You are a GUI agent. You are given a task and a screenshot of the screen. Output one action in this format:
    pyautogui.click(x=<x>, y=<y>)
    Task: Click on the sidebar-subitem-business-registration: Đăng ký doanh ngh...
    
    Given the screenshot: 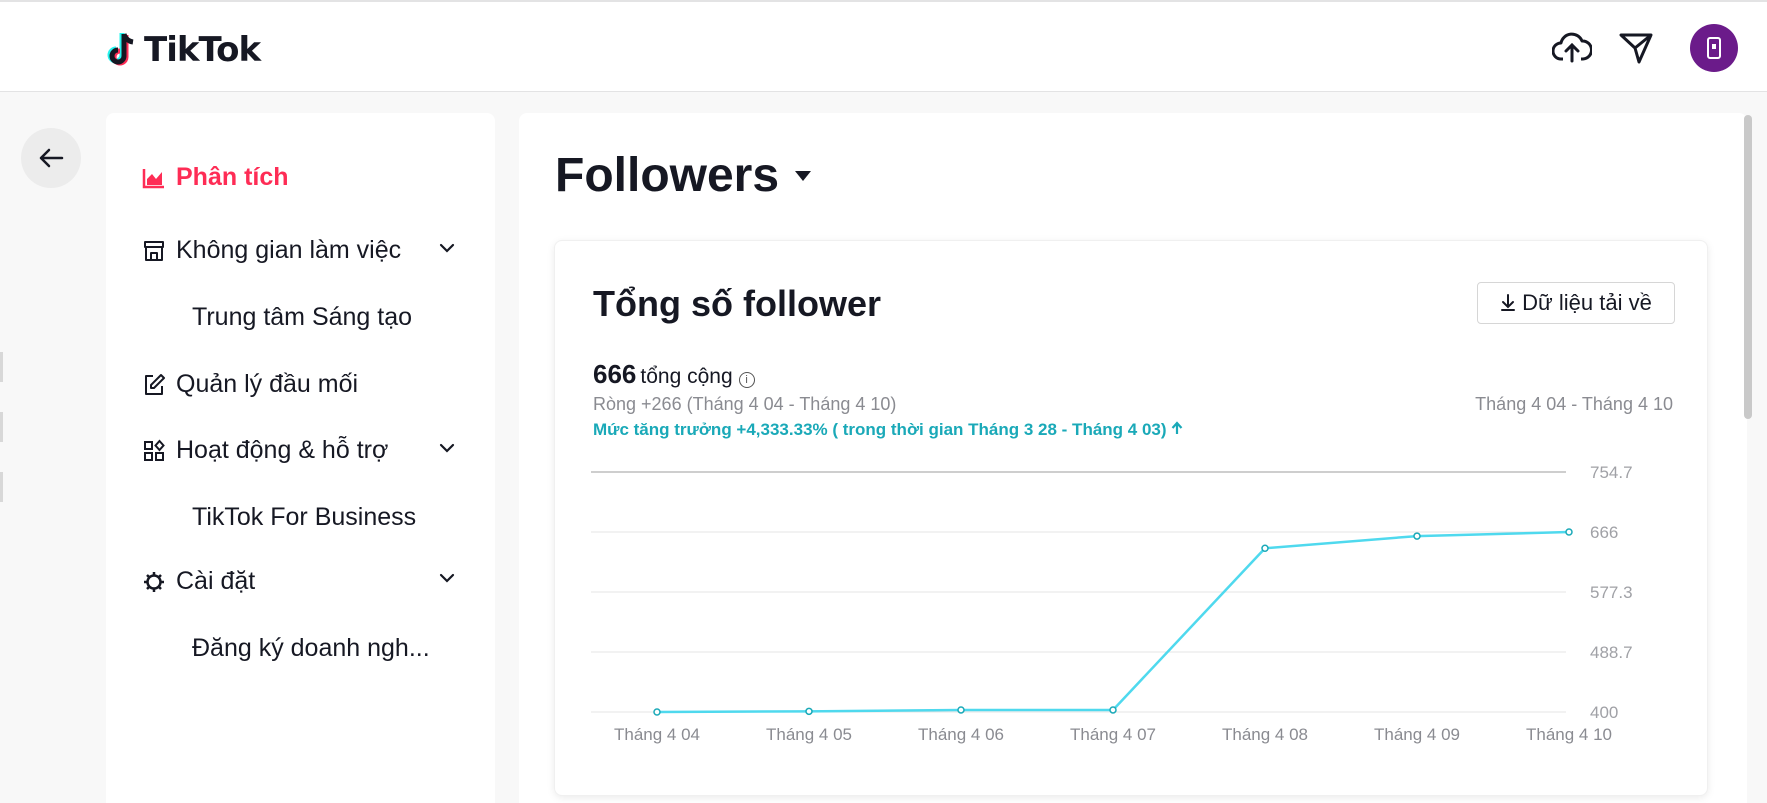 What is the action you would take?
    pyautogui.click(x=311, y=648)
    